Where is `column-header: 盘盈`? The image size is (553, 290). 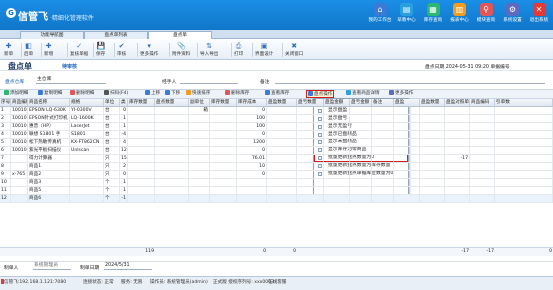 column-header: 盘盈 is located at coordinates (407, 103).